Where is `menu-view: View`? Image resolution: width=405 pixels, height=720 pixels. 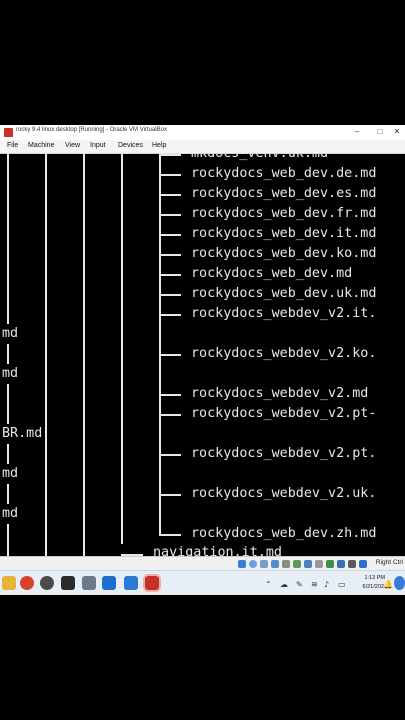
menu-view: View is located at coordinates (72, 145).